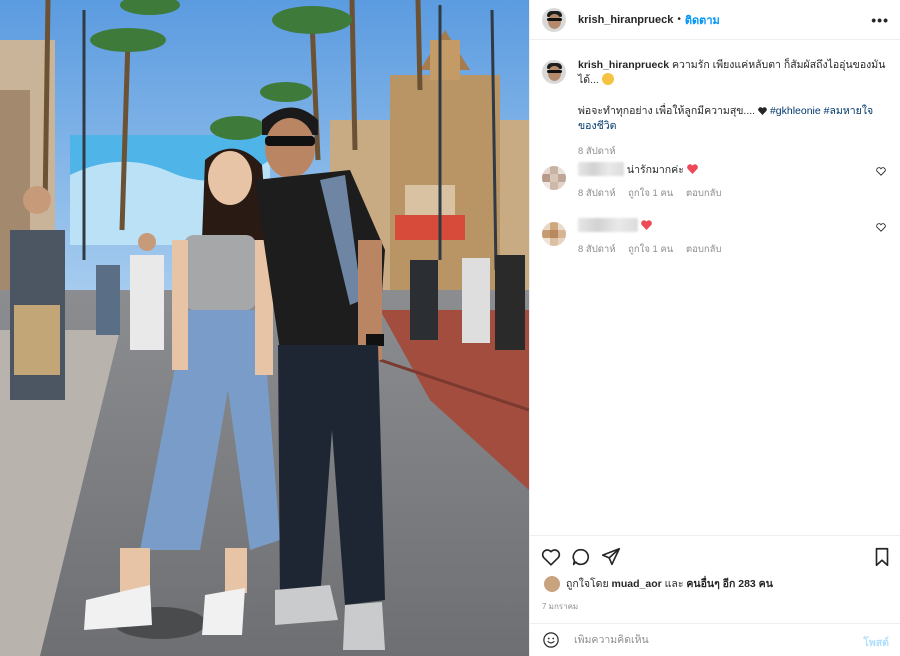 Image resolution: width=900 pixels, height=656 pixels. I want to click on bookmark-icon, so click(882, 557).